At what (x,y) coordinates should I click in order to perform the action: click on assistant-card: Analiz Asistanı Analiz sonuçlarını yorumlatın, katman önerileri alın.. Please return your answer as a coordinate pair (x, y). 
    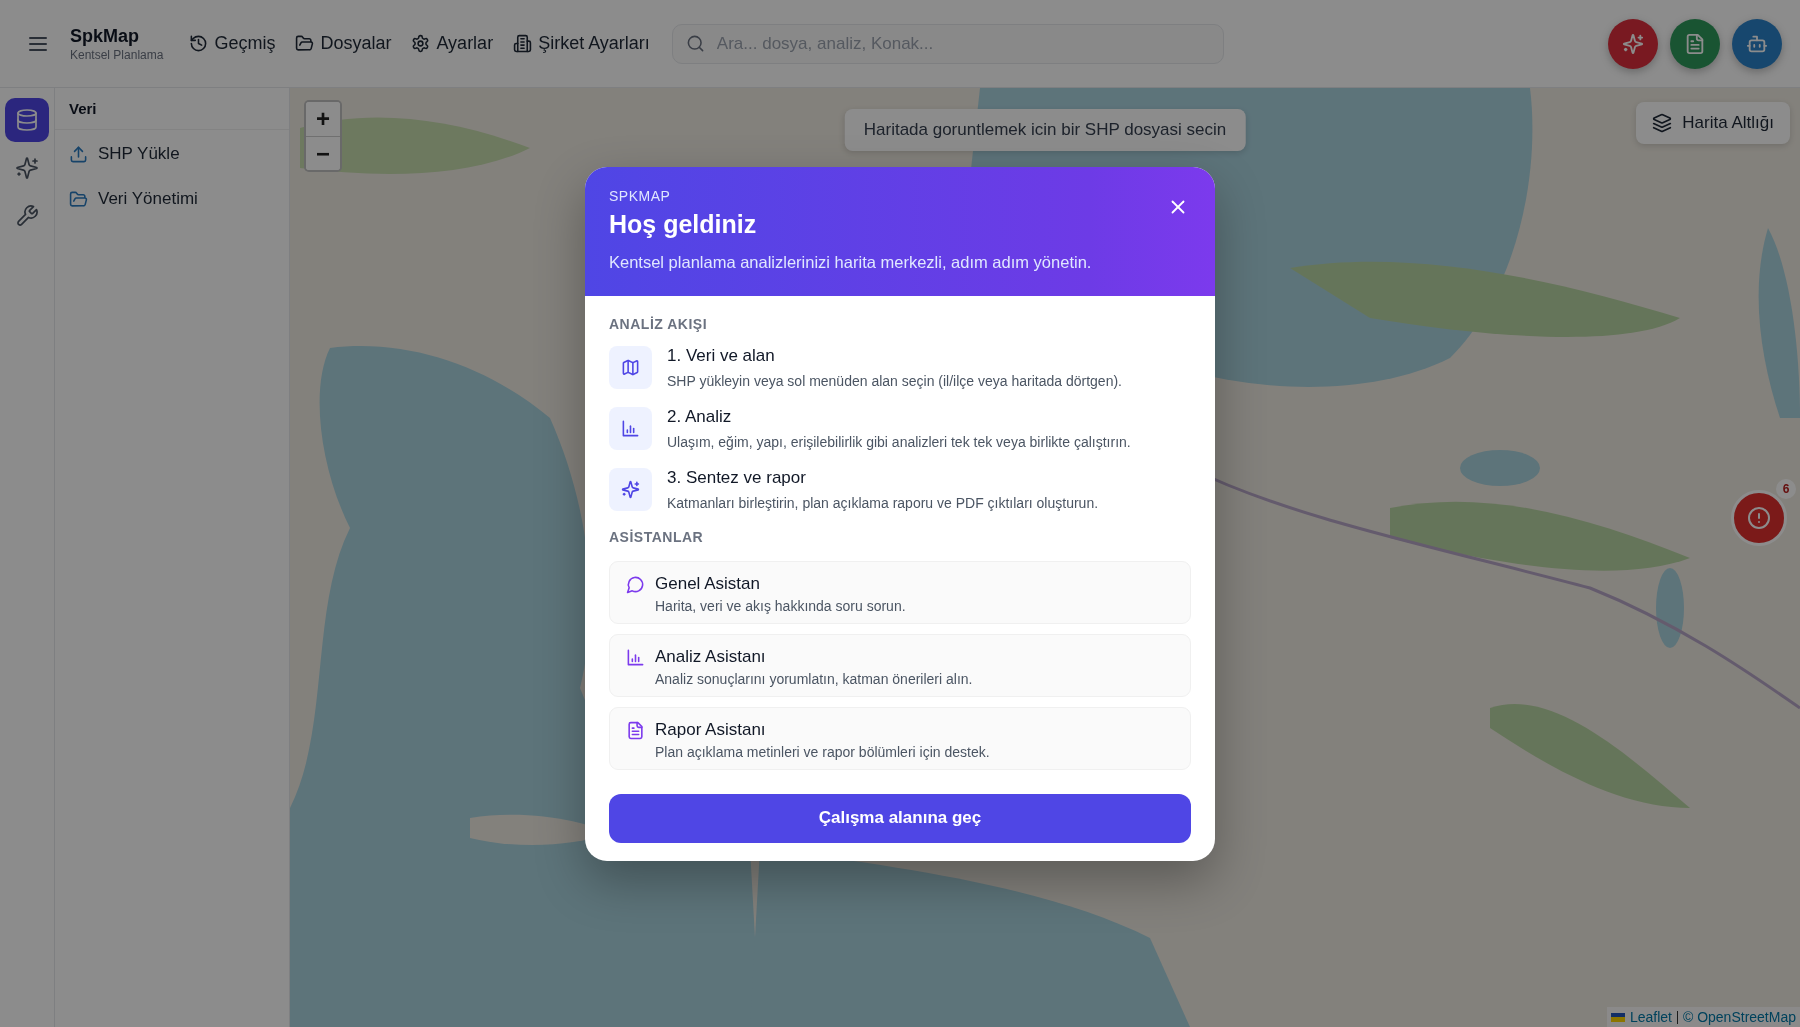
    Looking at the image, I should click on (900, 665).